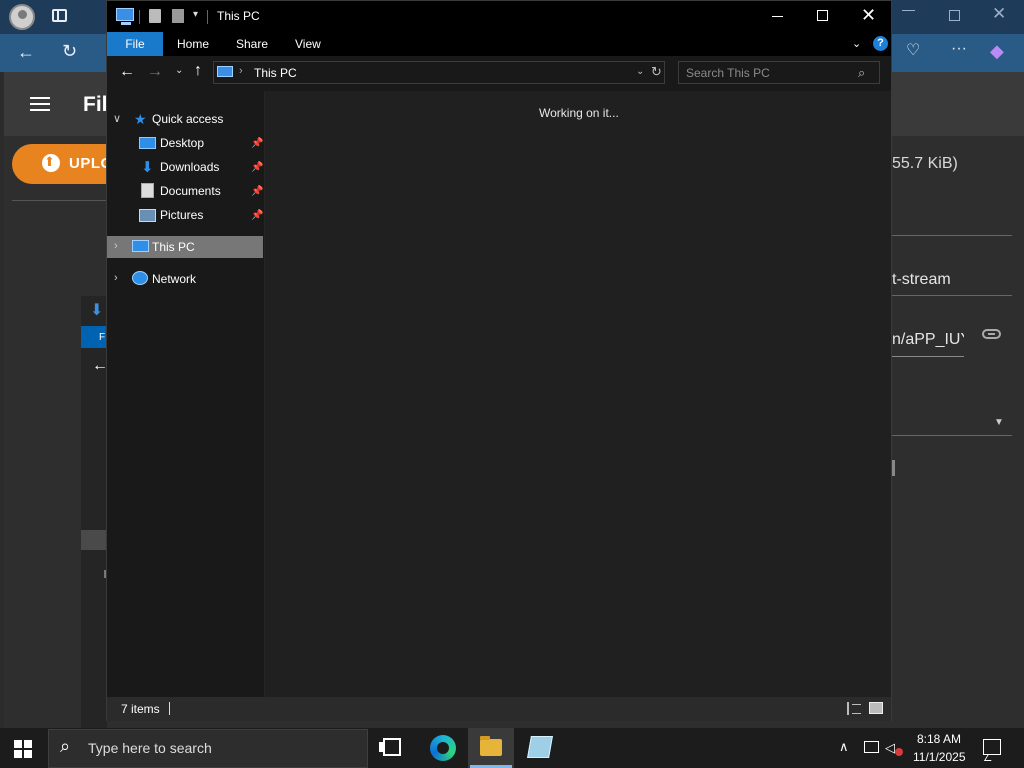 This screenshot has width=1024, height=768. I want to click on dialog-header: F, so click(94, 337).